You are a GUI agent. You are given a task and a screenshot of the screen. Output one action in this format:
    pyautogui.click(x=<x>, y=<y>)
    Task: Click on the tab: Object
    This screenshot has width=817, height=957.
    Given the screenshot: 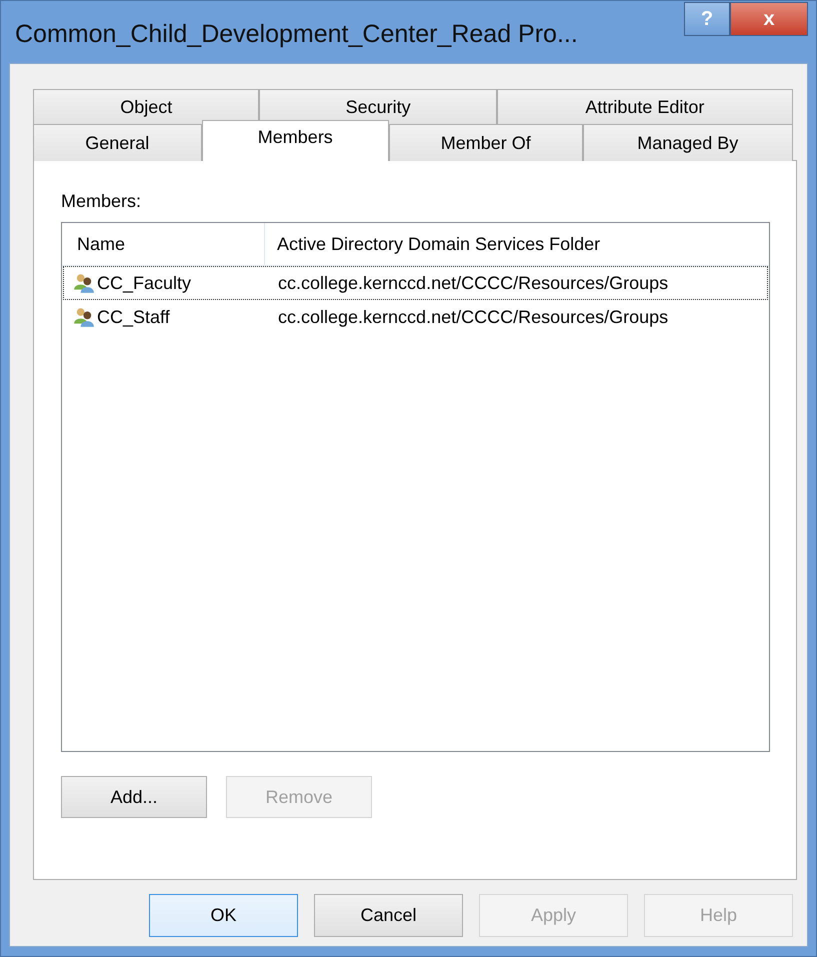 What is the action you would take?
    pyautogui.click(x=146, y=106)
    